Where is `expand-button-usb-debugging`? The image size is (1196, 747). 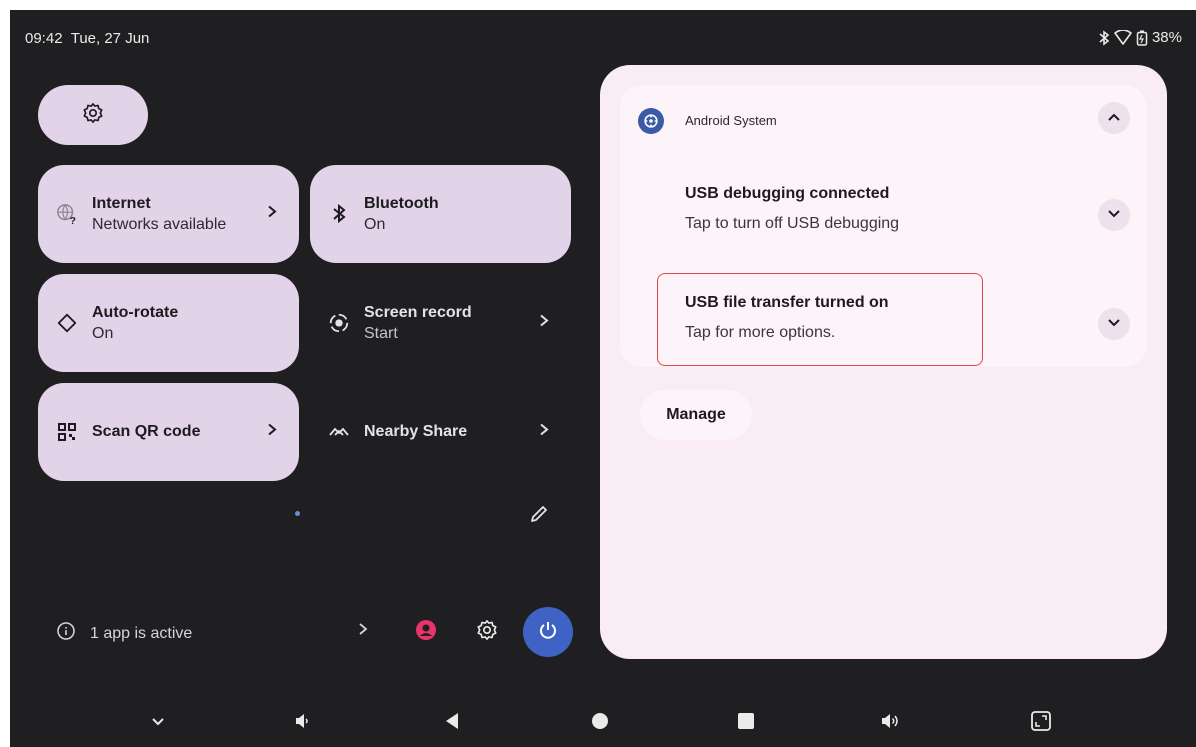
expand-button-usb-debugging is located at coordinates (1114, 215).